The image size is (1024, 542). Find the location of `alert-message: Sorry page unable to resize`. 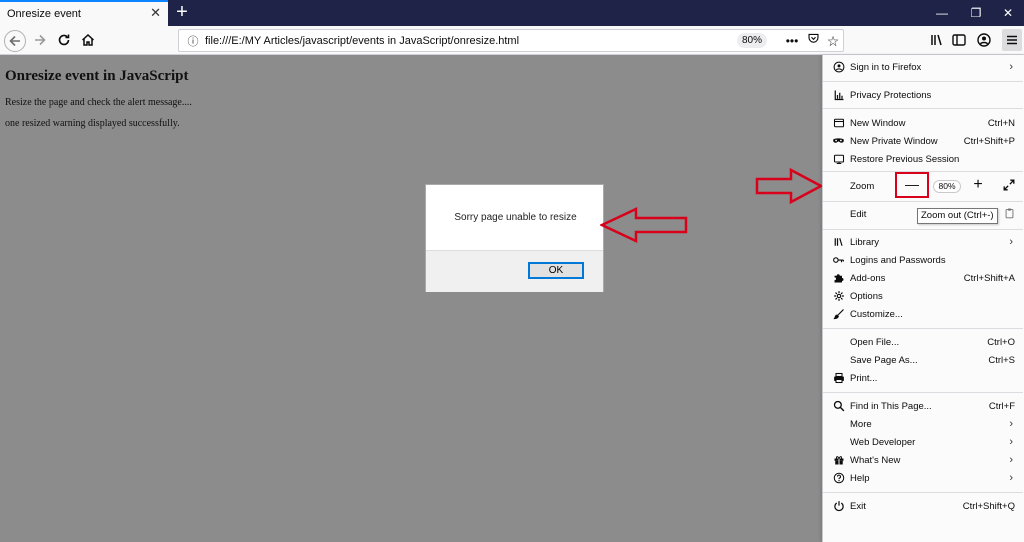

alert-message: Sorry page unable to resize is located at coordinates (515, 217).